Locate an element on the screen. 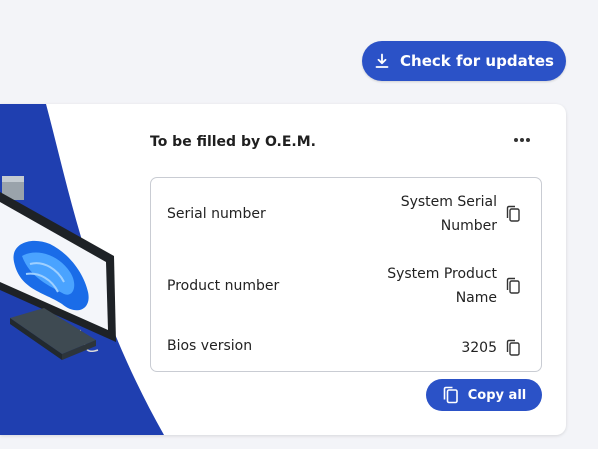  bios-version-label: Bios version is located at coordinates (210, 346).